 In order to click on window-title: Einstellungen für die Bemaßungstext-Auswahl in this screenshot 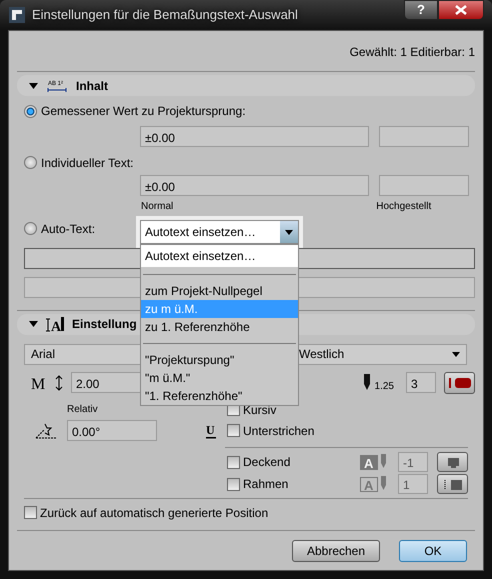, I will do `click(165, 15)`.